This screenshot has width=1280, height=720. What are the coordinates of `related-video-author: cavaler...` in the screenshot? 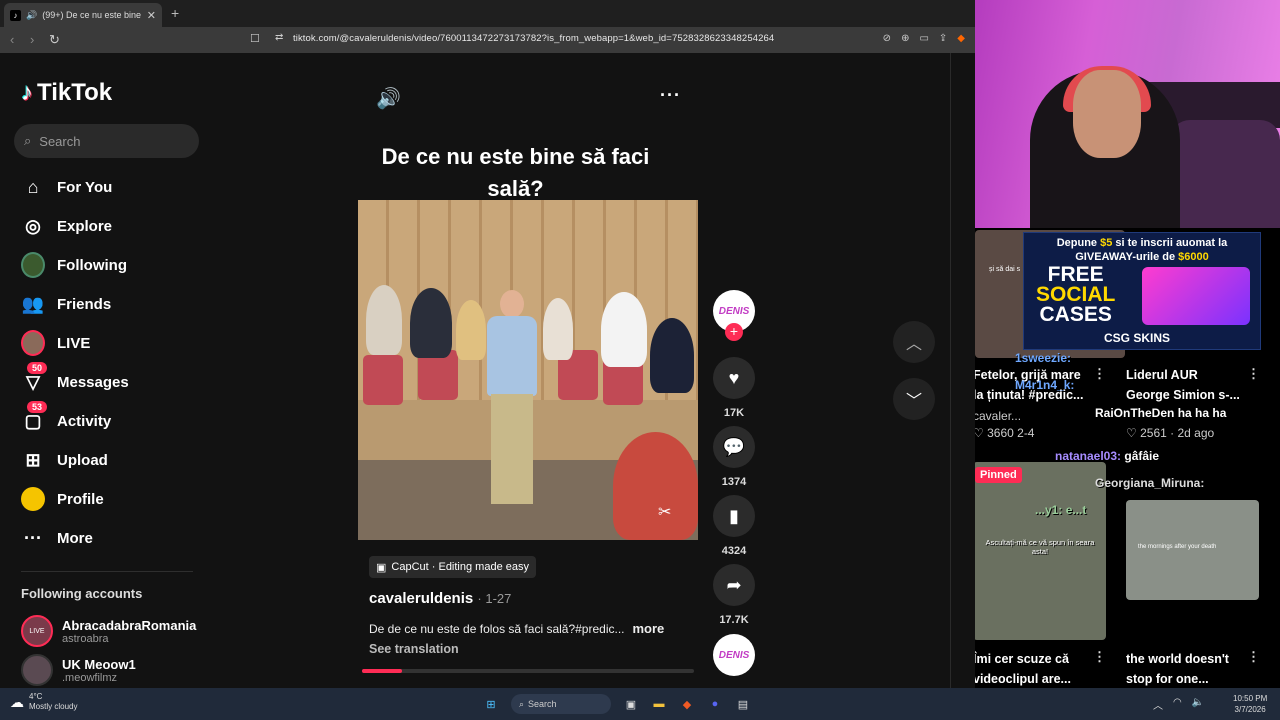 It's located at (998, 416).